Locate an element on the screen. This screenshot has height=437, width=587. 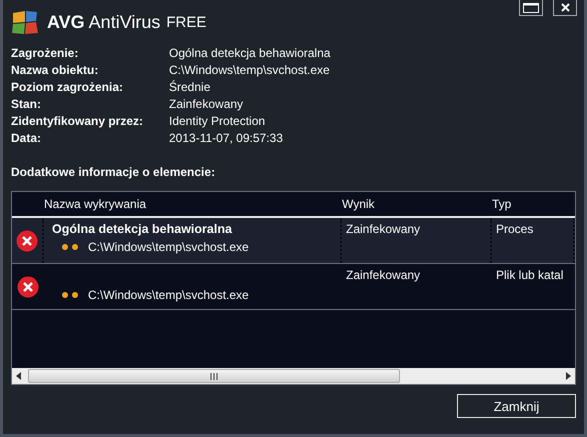
close-dialog-button: Zamknij is located at coordinates (516, 406).